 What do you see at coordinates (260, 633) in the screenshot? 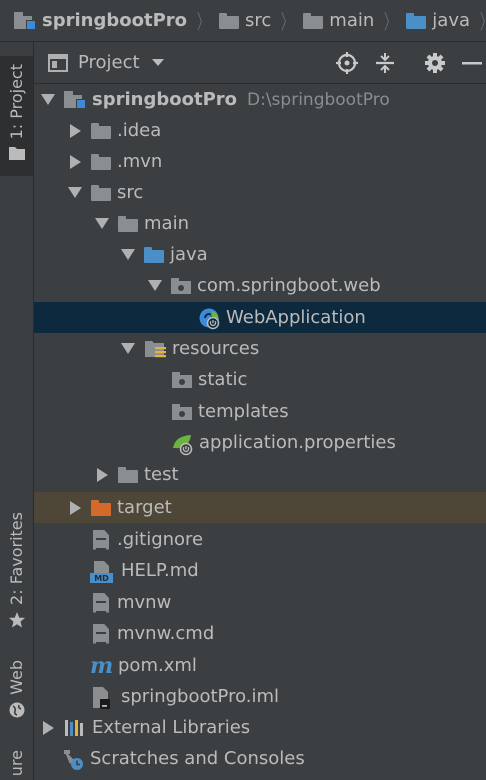
I see `tree-node-mvnw-cmd: mvnw.cmd` at bounding box center [260, 633].